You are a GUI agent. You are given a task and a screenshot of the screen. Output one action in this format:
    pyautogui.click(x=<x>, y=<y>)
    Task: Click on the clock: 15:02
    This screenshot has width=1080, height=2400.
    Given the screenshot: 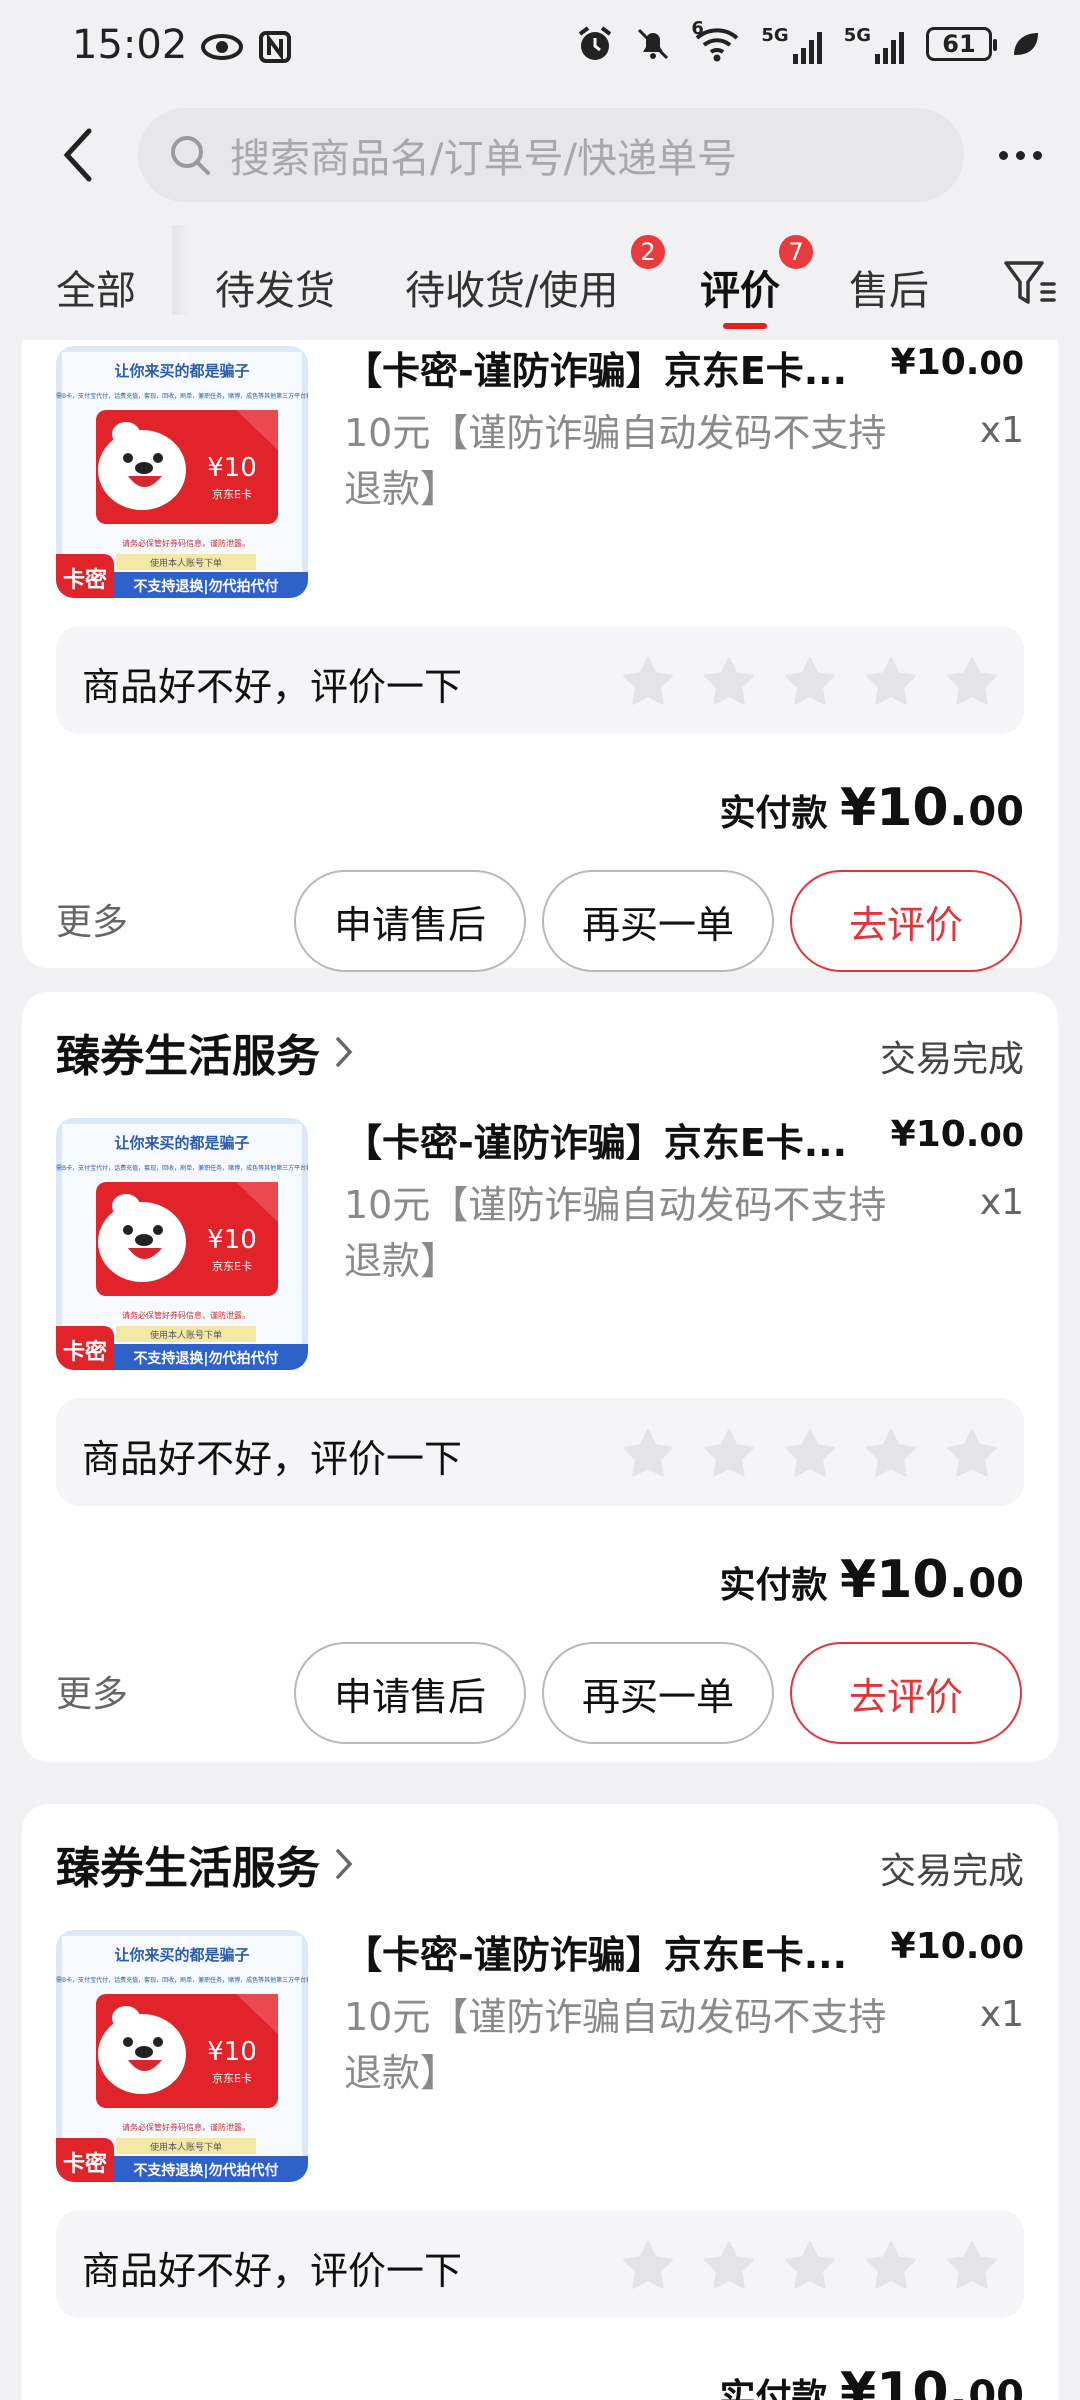 What is the action you would take?
    pyautogui.click(x=130, y=45)
    